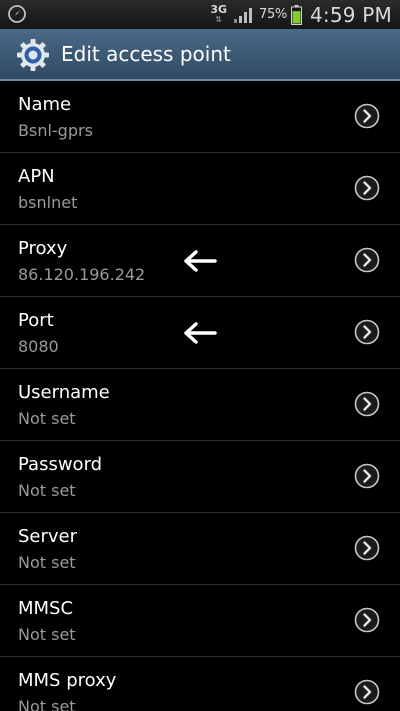 Image resolution: width=400 pixels, height=711 pixels. What do you see at coordinates (46, 608) in the screenshot?
I see `setting-title: MMSC` at bounding box center [46, 608].